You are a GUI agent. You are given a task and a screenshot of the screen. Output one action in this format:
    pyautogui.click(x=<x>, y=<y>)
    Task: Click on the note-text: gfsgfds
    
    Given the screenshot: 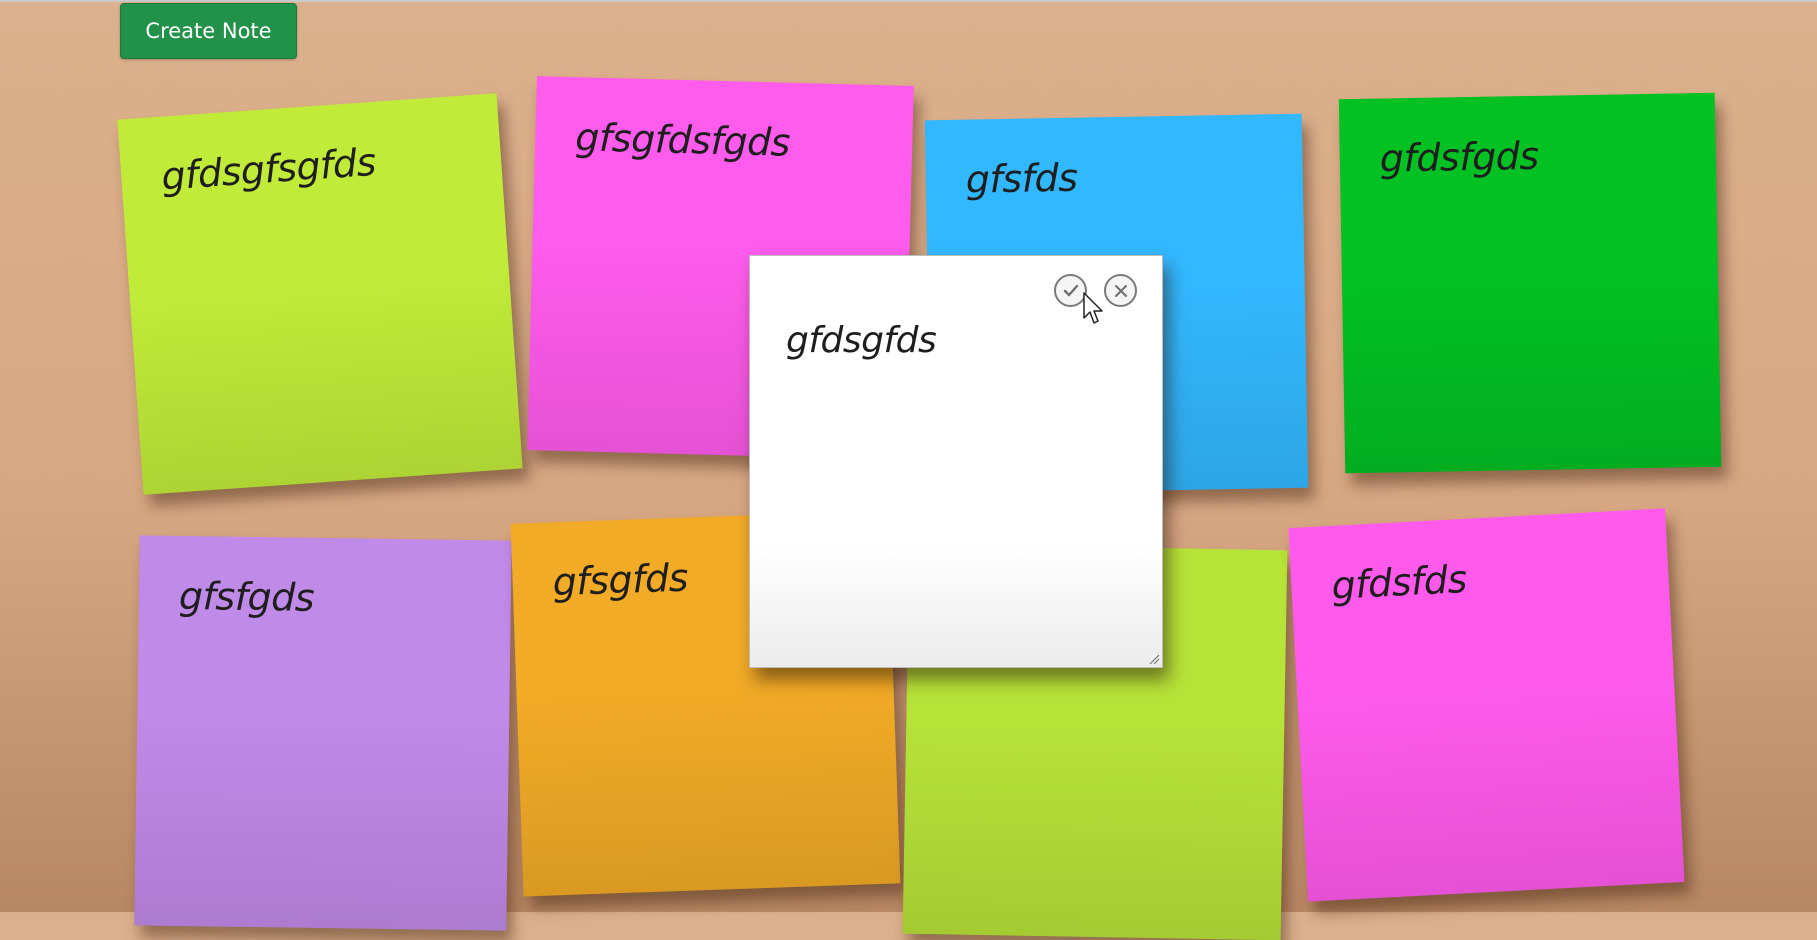 What is the action you would take?
    pyautogui.click(x=620, y=580)
    